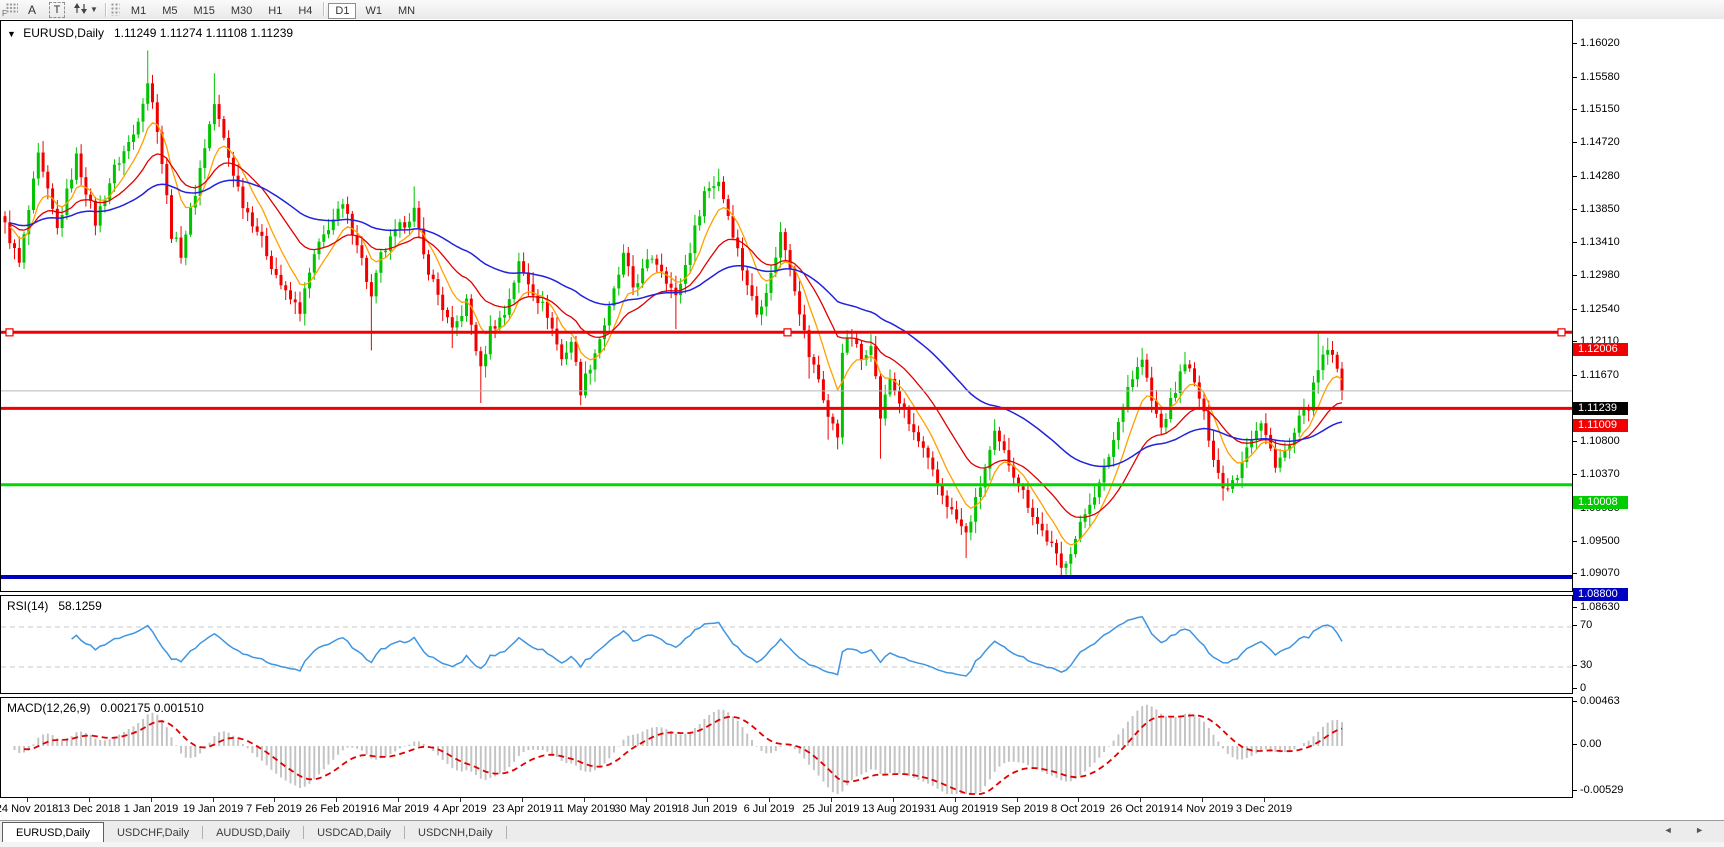 This screenshot has width=1724, height=847. Describe the element at coordinates (203, 11) in the screenshot. I see `timeframe-button-m15: M15` at that location.